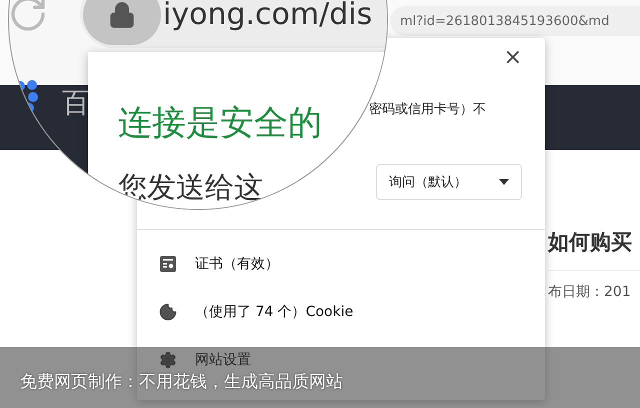 The width and height of the screenshot is (640, 408). Describe the element at coordinates (428, 109) in the screenshot. I see `info-text: 密码或信用卡号）不` at that location.